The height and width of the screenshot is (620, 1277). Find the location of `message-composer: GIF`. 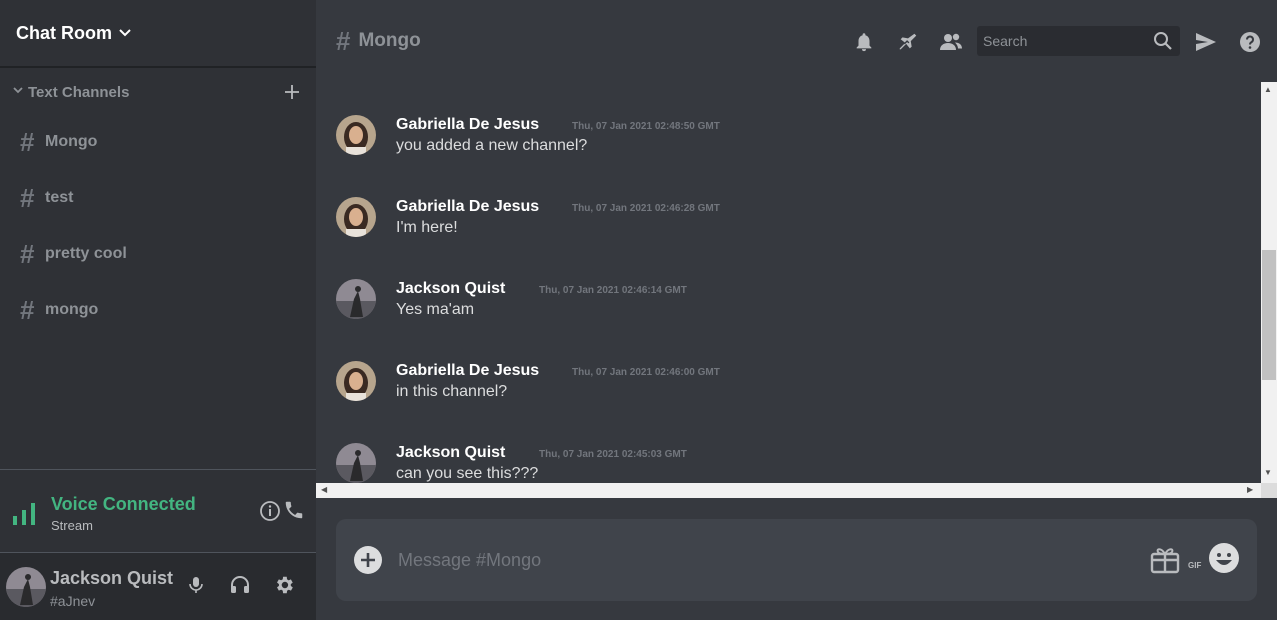

message-composer: GIF is located at coordinates (796, 560).